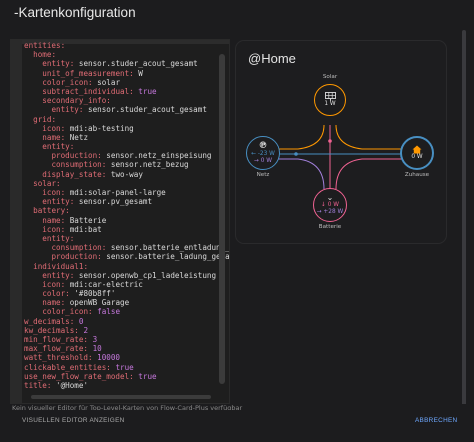 Image resolution: width=474 pixels, height=442 pixels. Describe the element at coordinates (436, 420) in the screenshot. I see `cancel-button: ABBRECHEN` at that location.